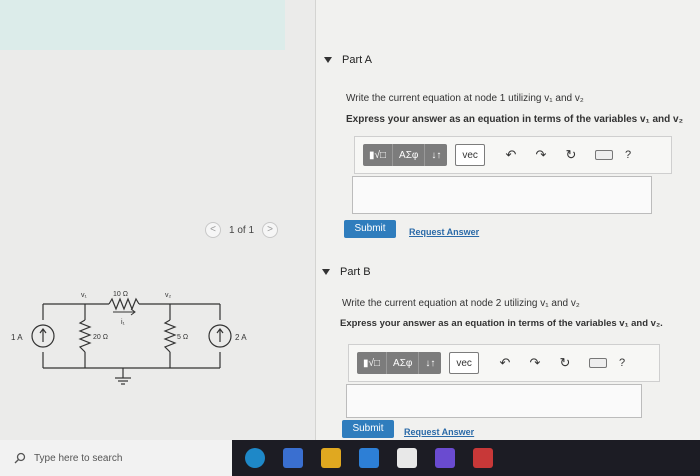 Image resolution: width=700 pixels, height=476 pixels. Describe the element at coordinates (407, 458) in the screenshot. I see `store-icon` at that location.